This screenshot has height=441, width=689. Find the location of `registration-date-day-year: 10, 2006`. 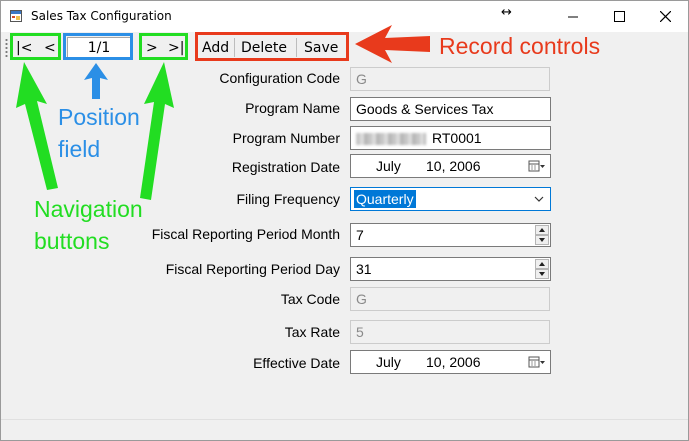

registration-date-day-year: 10, 2006 is located at coordinates (453, 166).